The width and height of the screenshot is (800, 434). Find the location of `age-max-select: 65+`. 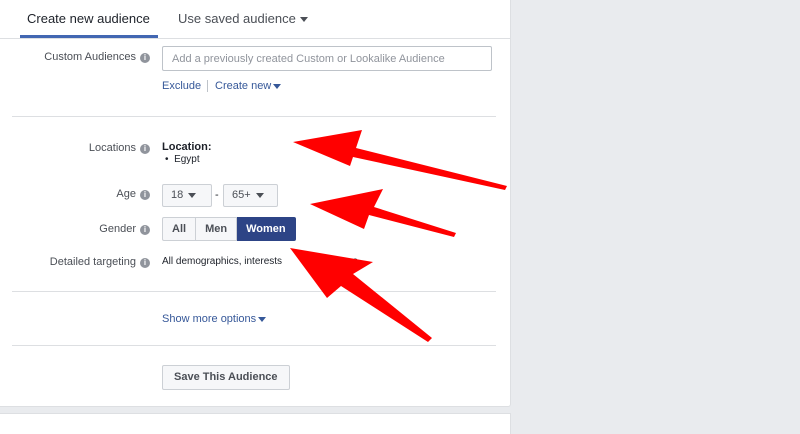

age-max-select: 65+ is located at coordinates (250, 195).